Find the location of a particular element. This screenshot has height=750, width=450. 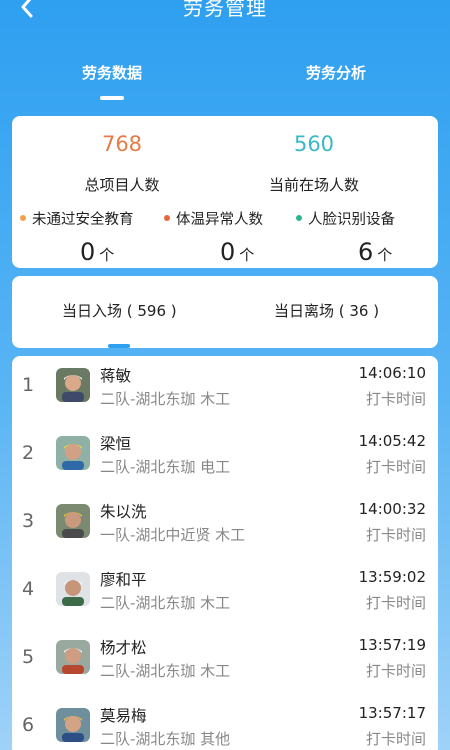

row-index: 5 is located at coordinates (28, 657).